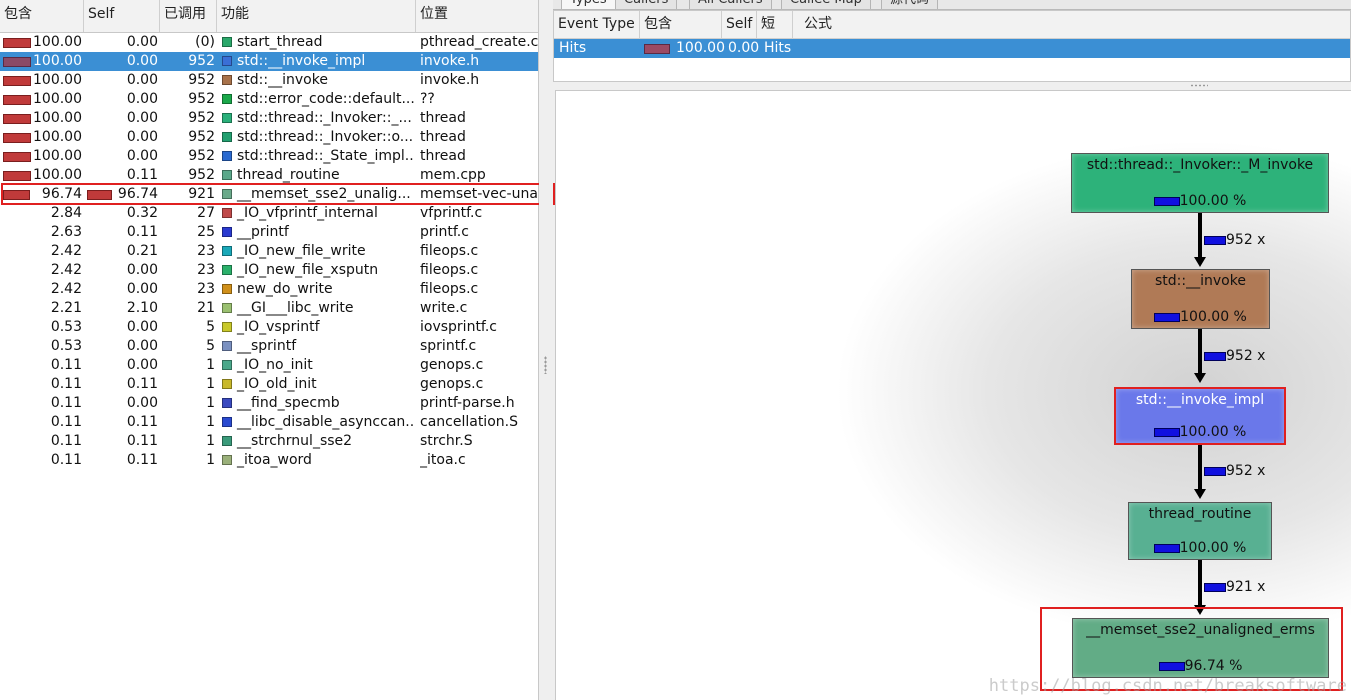  I want to click on function-cell: _IO_no_init, so click(317, 365).